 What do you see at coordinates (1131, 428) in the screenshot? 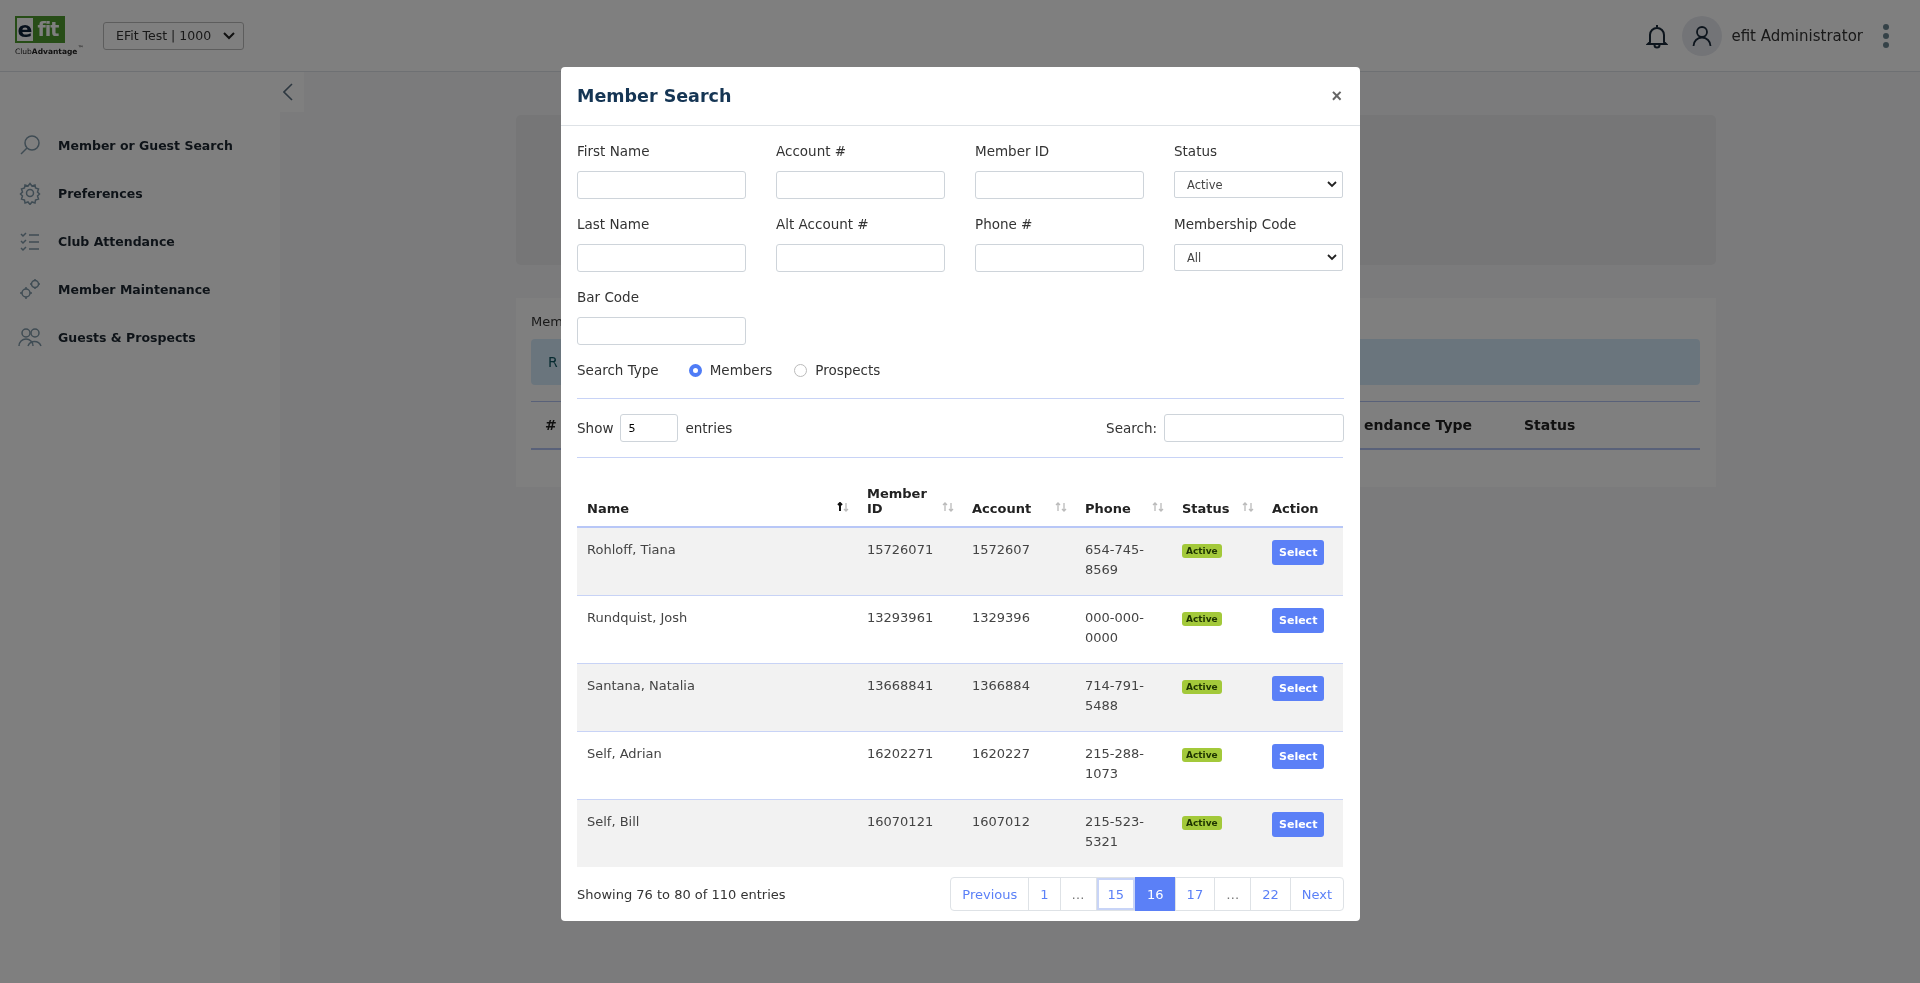
I see `search-label: Search:` at bounding box center [1131, 428].